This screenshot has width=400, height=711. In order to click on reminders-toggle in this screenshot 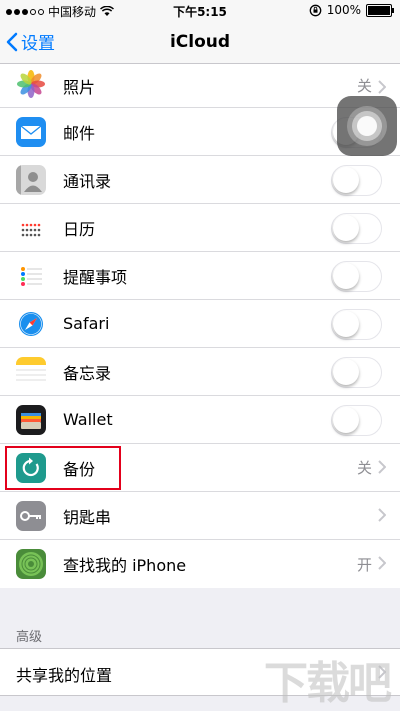, I will do `click(356, 276)`.